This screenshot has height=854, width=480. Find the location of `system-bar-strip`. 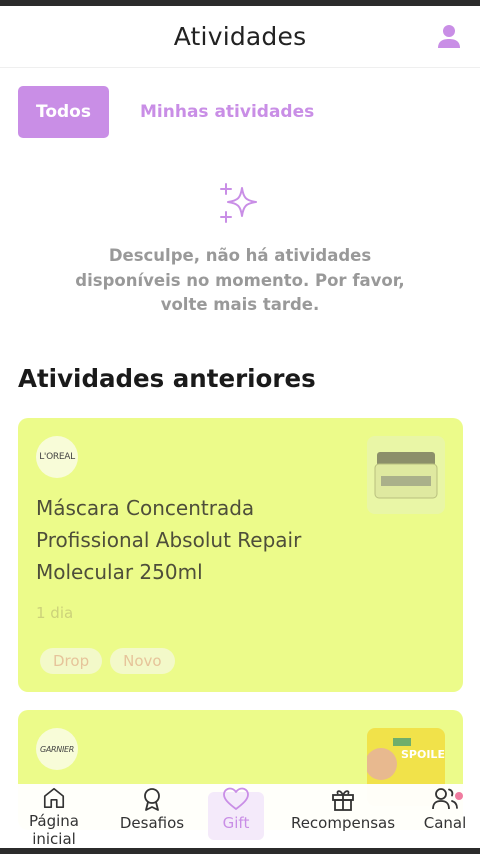

system-bar-strip is located at coordinates (240, 851).